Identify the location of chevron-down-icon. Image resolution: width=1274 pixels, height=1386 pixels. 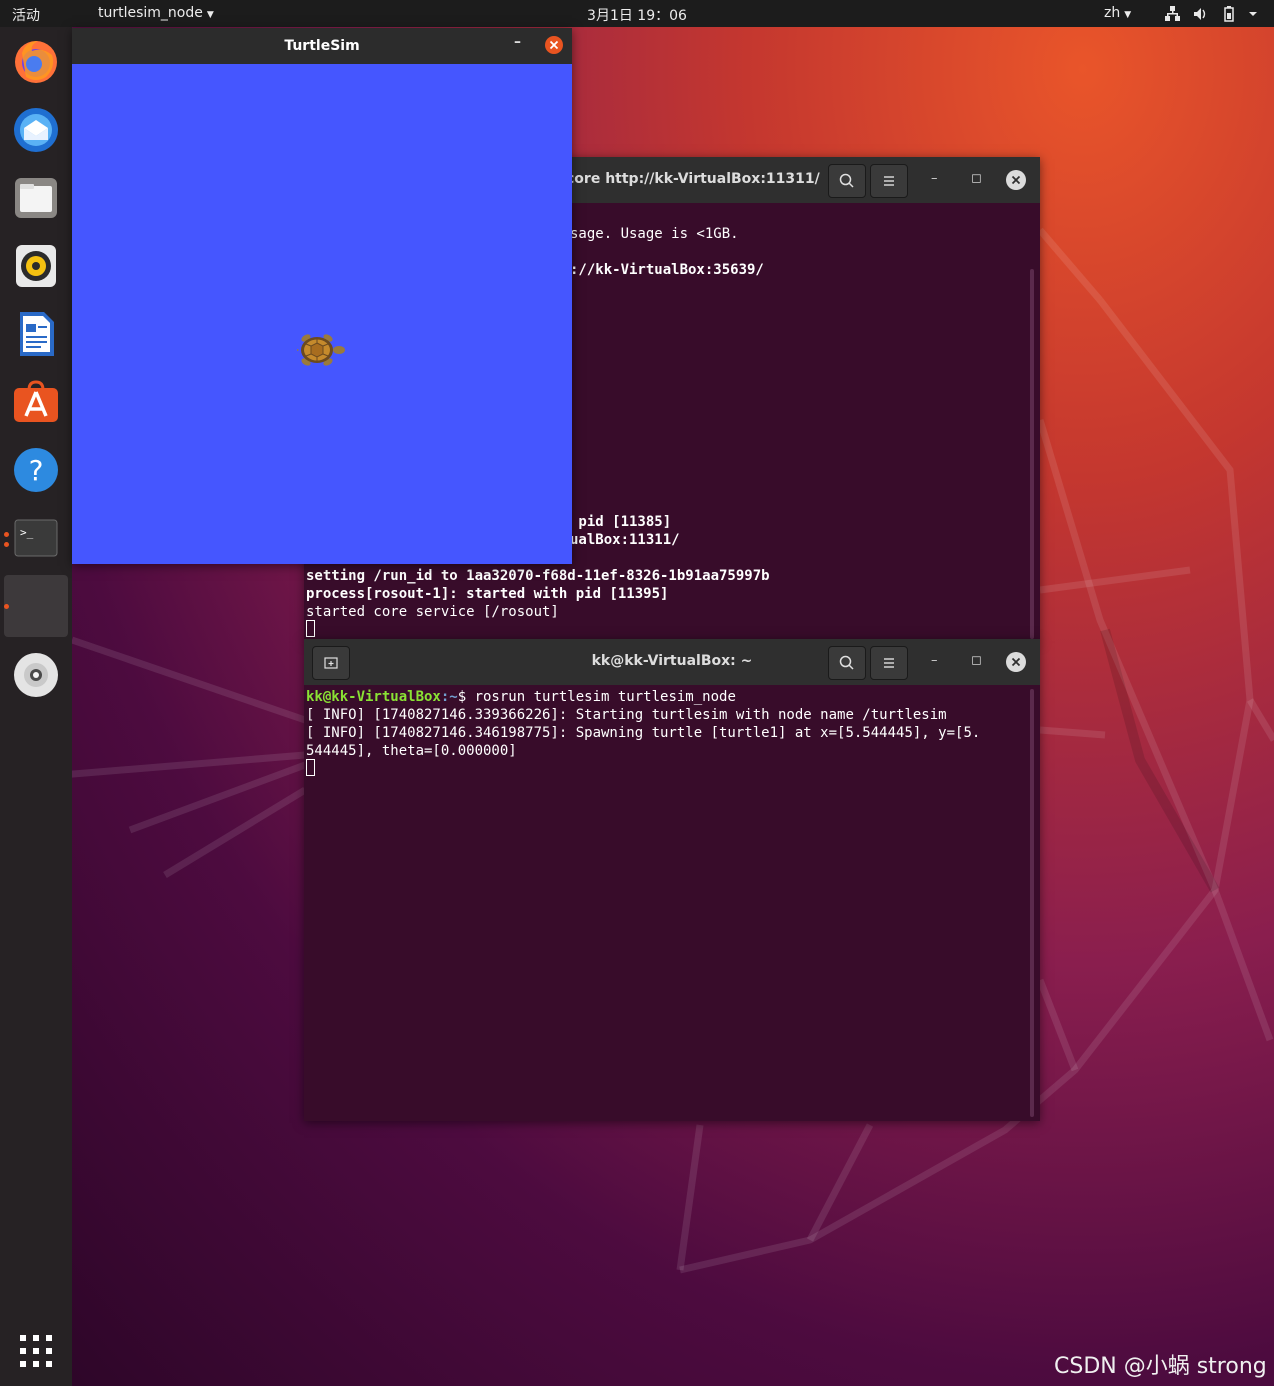
(1253, 14).